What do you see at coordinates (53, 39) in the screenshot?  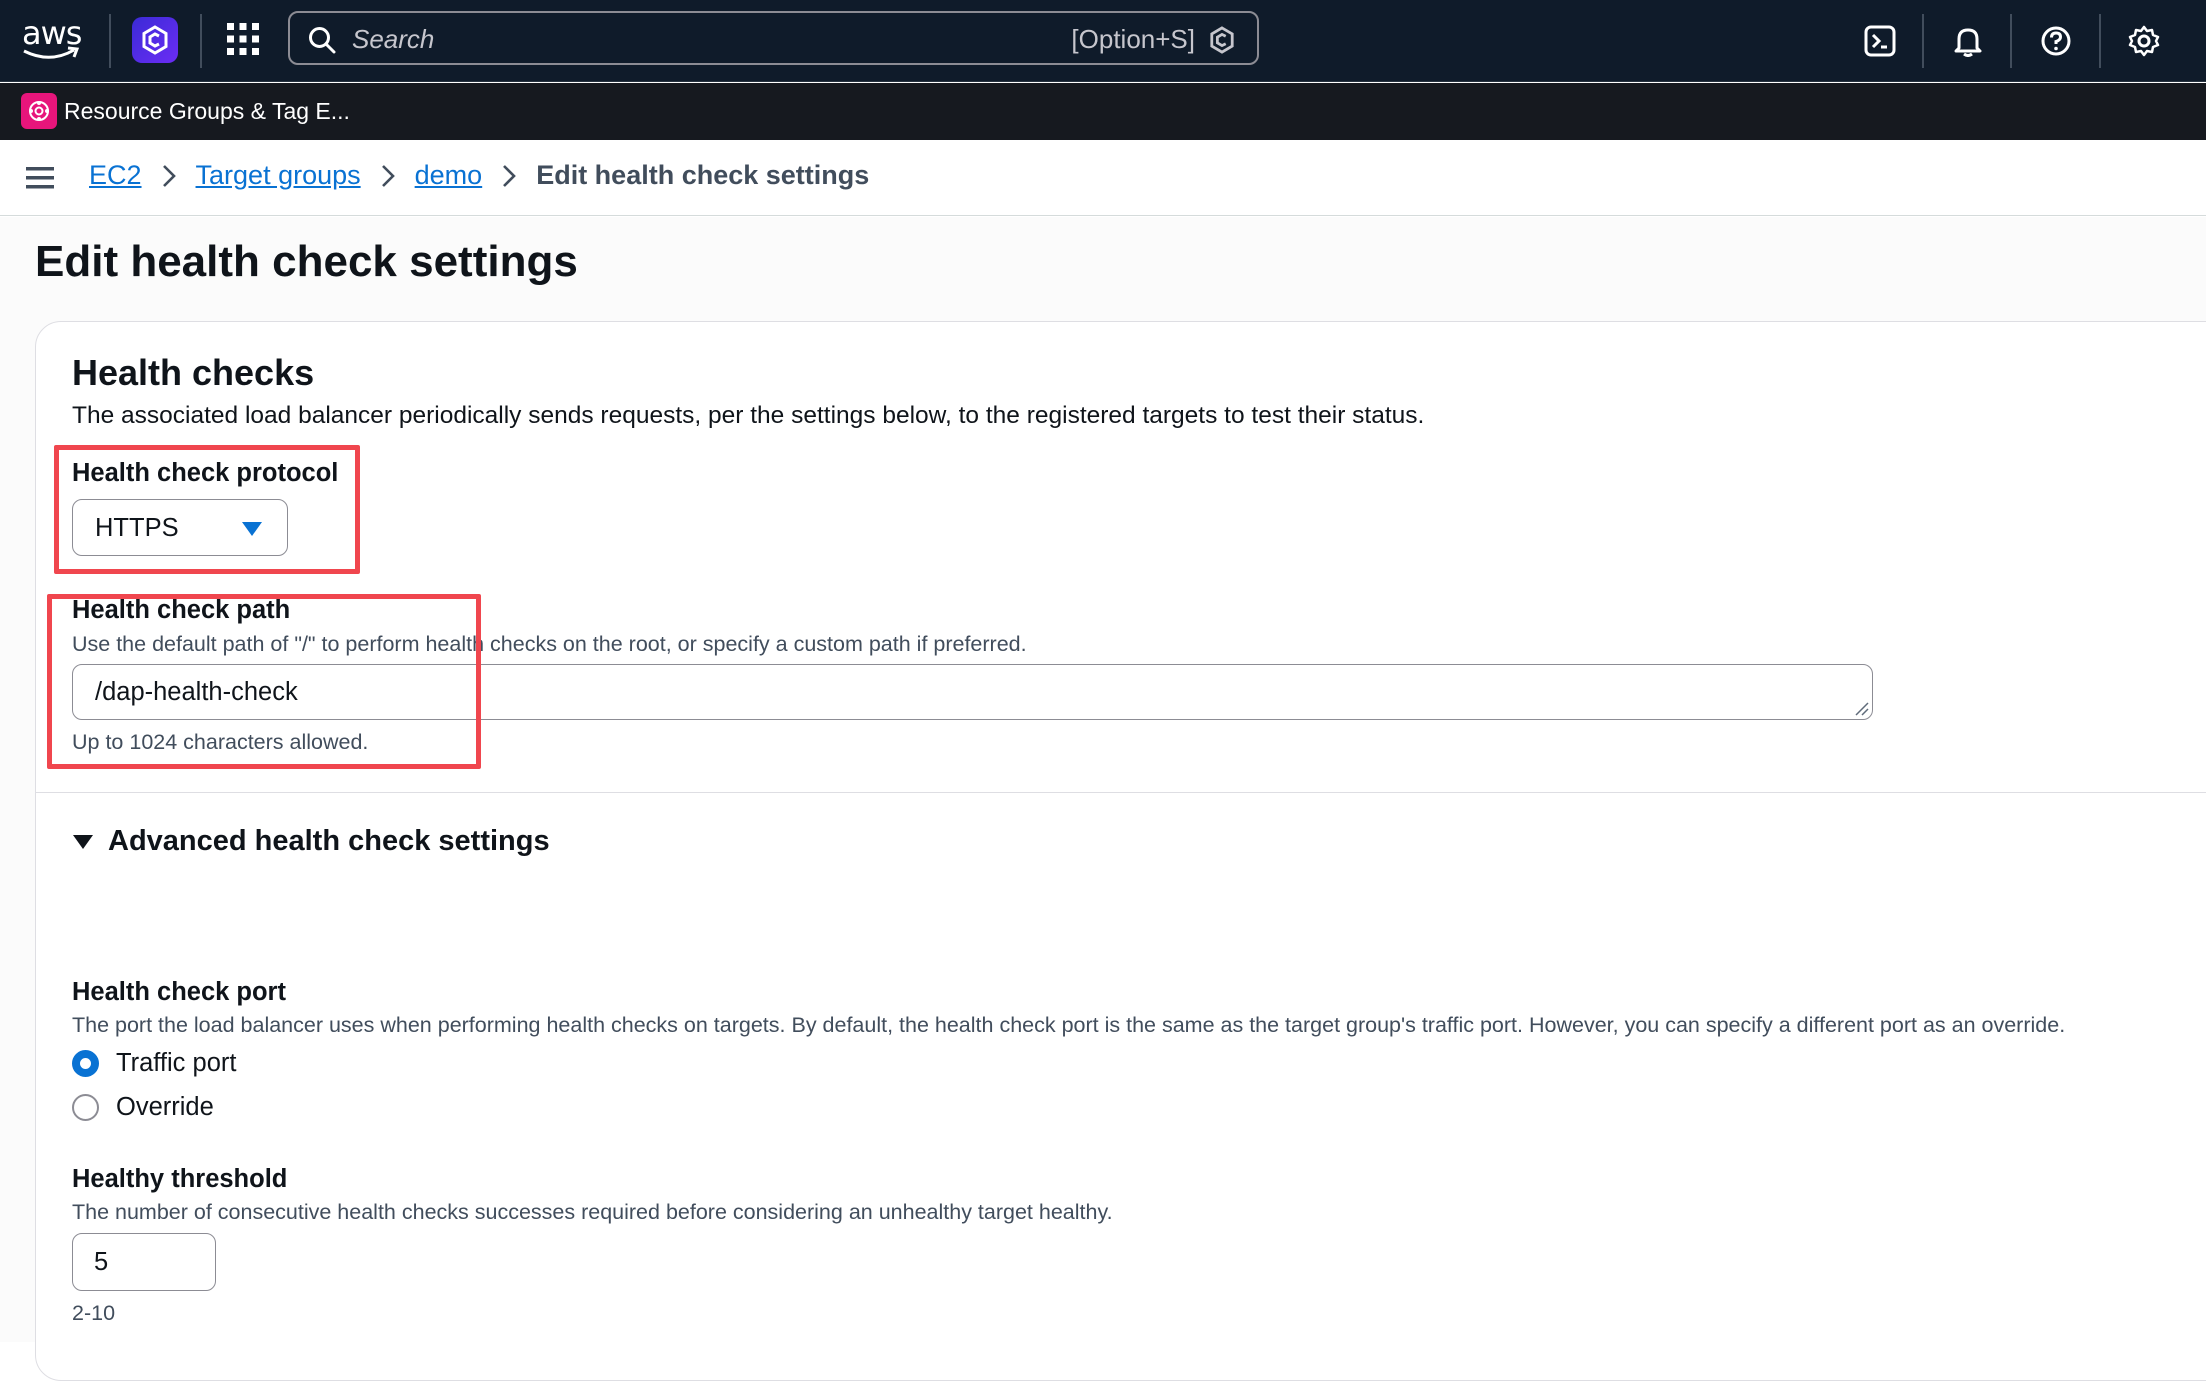 I see `aws-logo: aws` at bounding box center [53, 39].